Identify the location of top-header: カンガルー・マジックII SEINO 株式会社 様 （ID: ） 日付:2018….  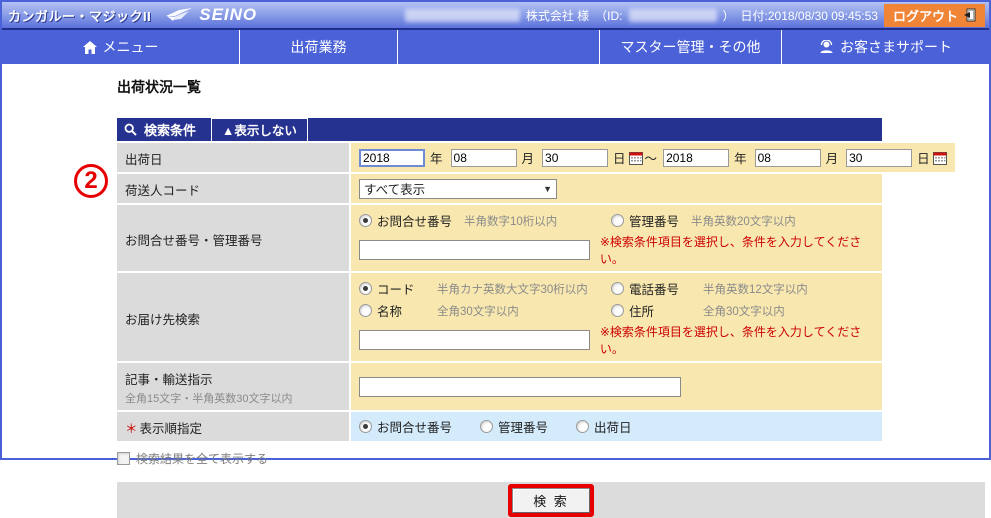
(495, 15).